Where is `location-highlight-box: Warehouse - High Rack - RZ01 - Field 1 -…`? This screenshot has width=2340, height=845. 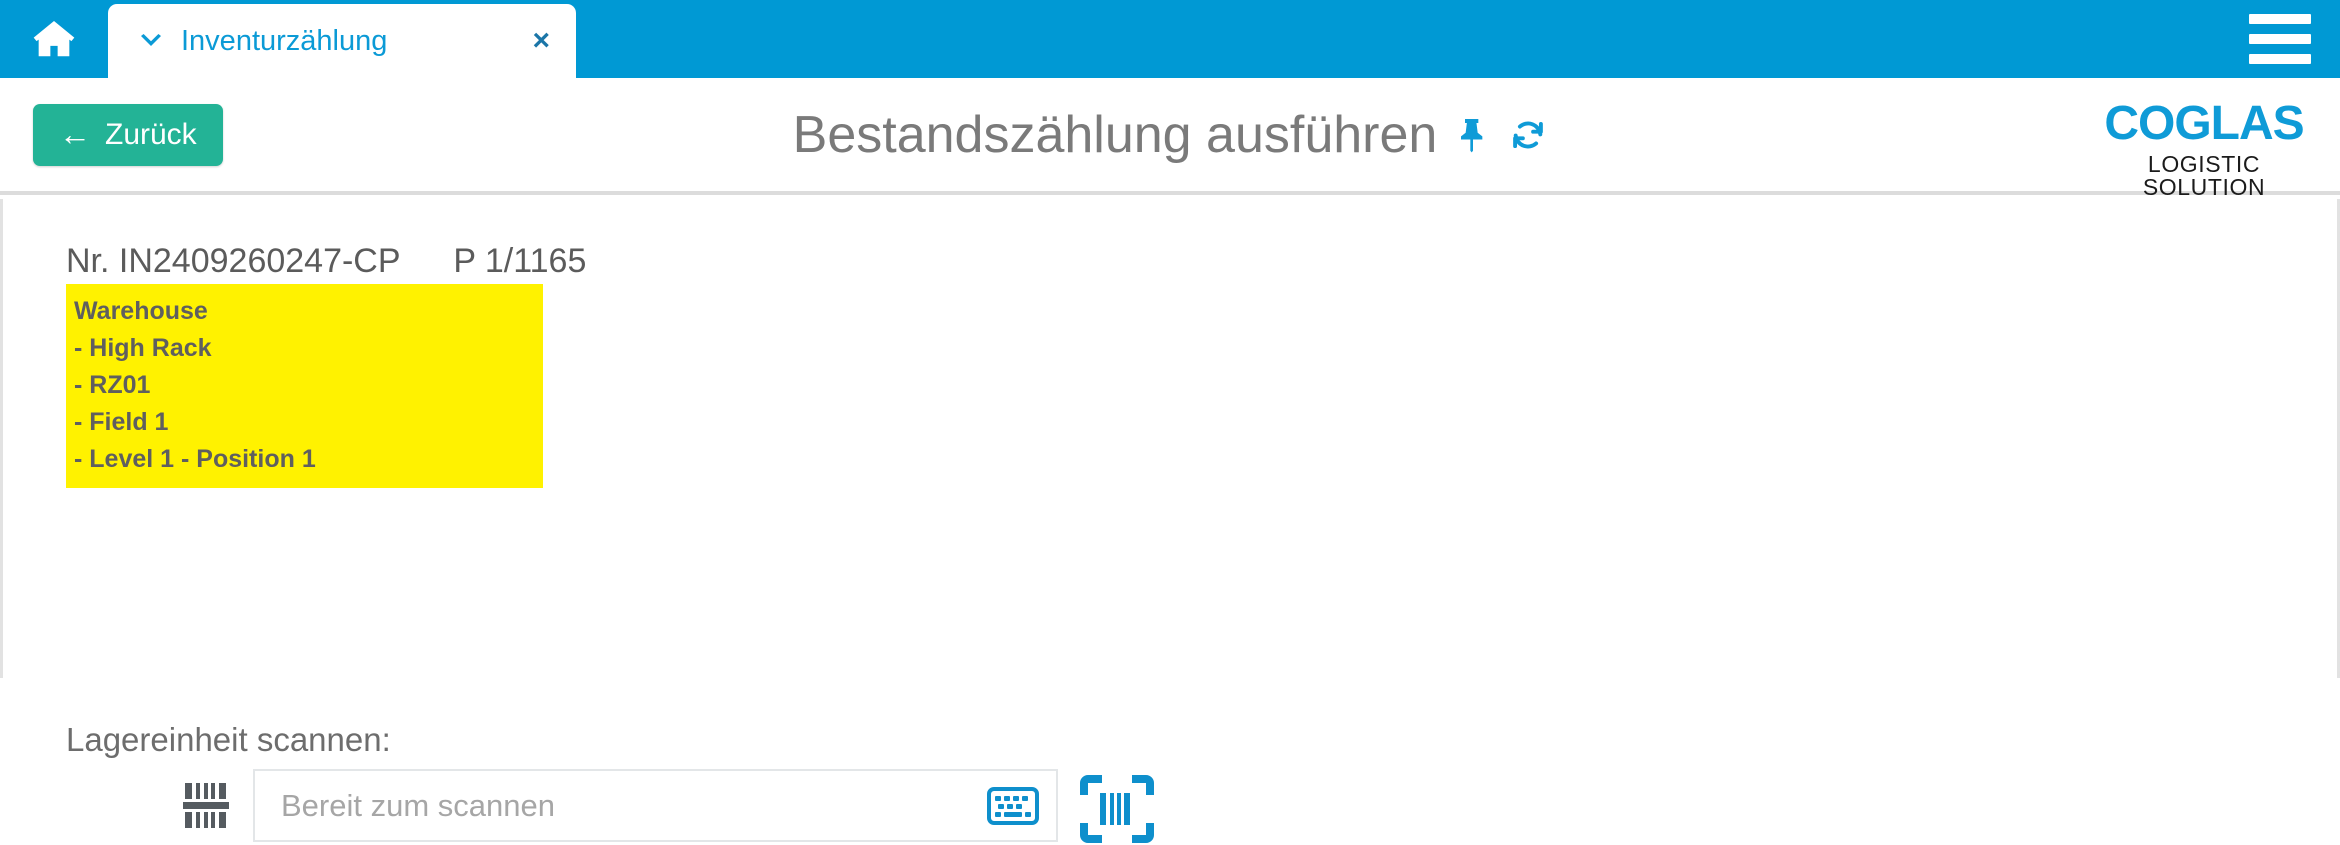
location-highlight-box: Warehouse - High Rack - RZ01 - Field 1 -… is located at coordinates (304, 386).